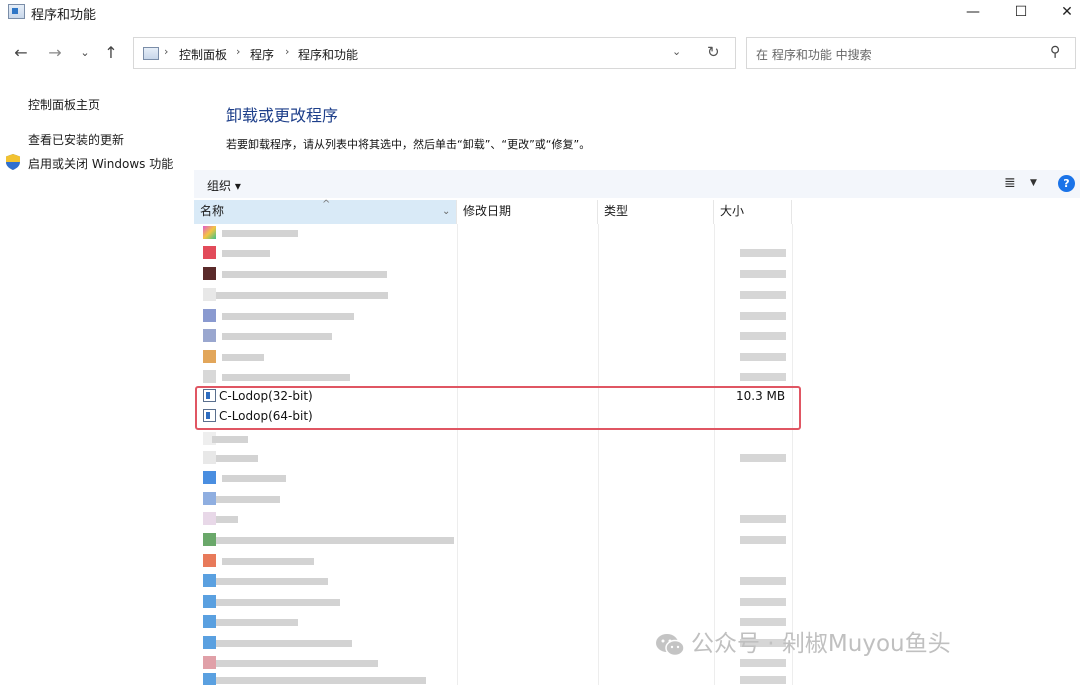  Describe the element at coordinates (408, 144) in the screenshot. I see `page-description: 若要卸载程序，请从列表中将其选中，然后单击“卸载”、“更改”或“修复”。` at that location.